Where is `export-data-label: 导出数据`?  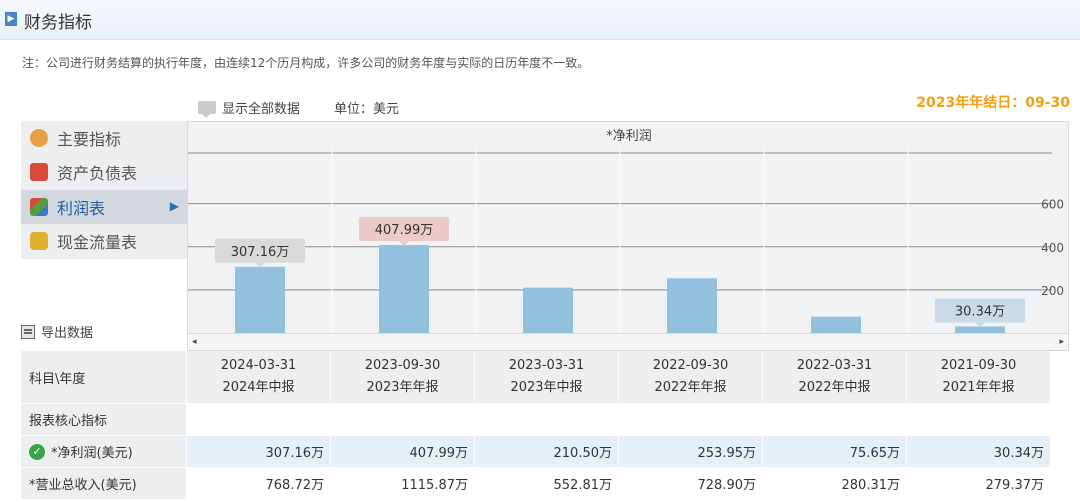
export-data-label: 导出数据 is located at coordinates (67, 333).